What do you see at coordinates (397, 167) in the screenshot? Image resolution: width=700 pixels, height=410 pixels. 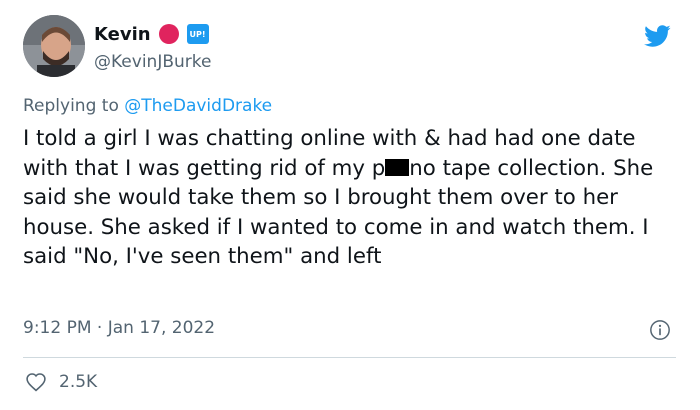 I see `redaction-block` at bounding box center [397, 167].